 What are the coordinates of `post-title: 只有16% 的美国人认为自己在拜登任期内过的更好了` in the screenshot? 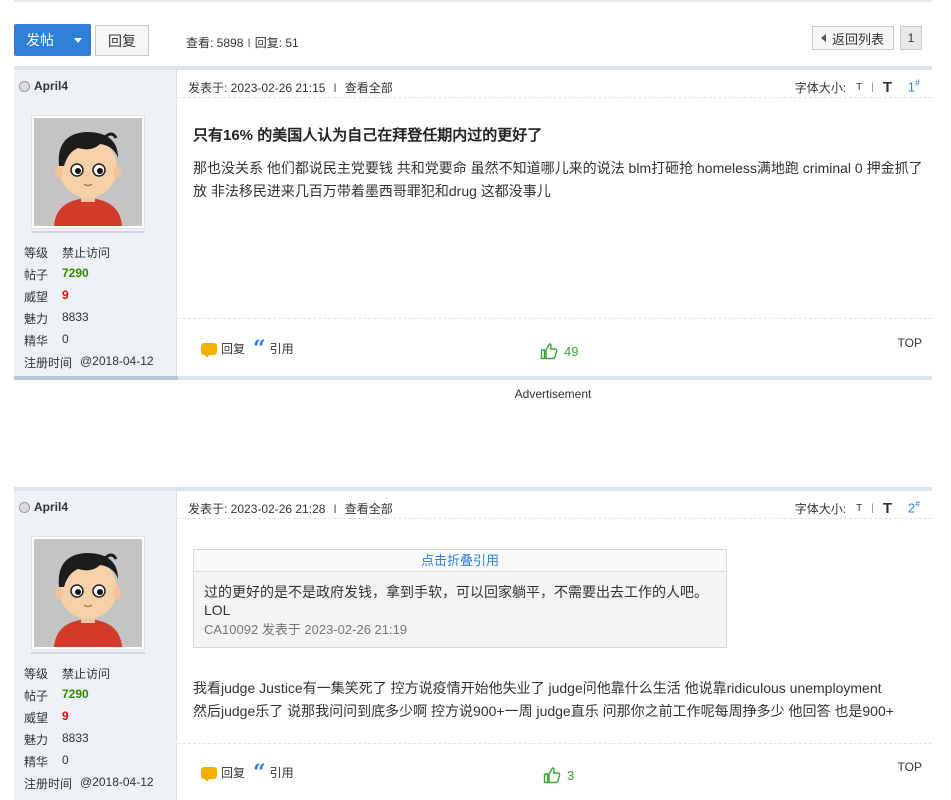 It's located at (368, 135).